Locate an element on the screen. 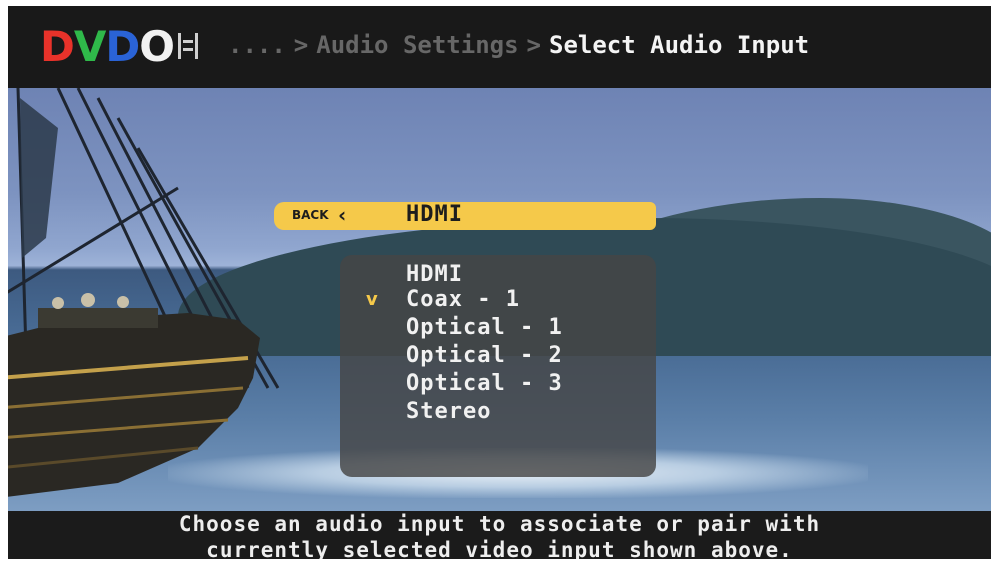  menu-item-optical-3: Optical - 3 is located at coordinates (484, 383).